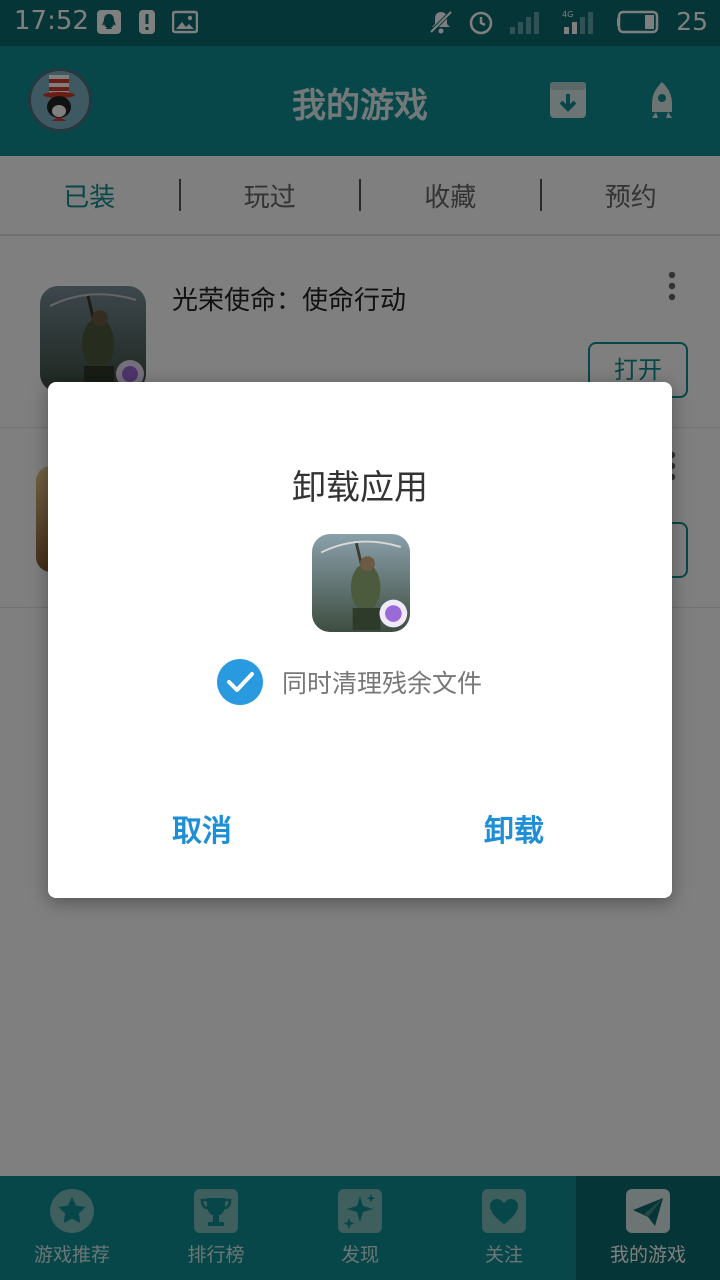 This screenshot has height=1280, width=720. Describe the element at coordinates (382, 683) in the screenshot. I see `cleanup-label: 同时清理残余文件` at that location.